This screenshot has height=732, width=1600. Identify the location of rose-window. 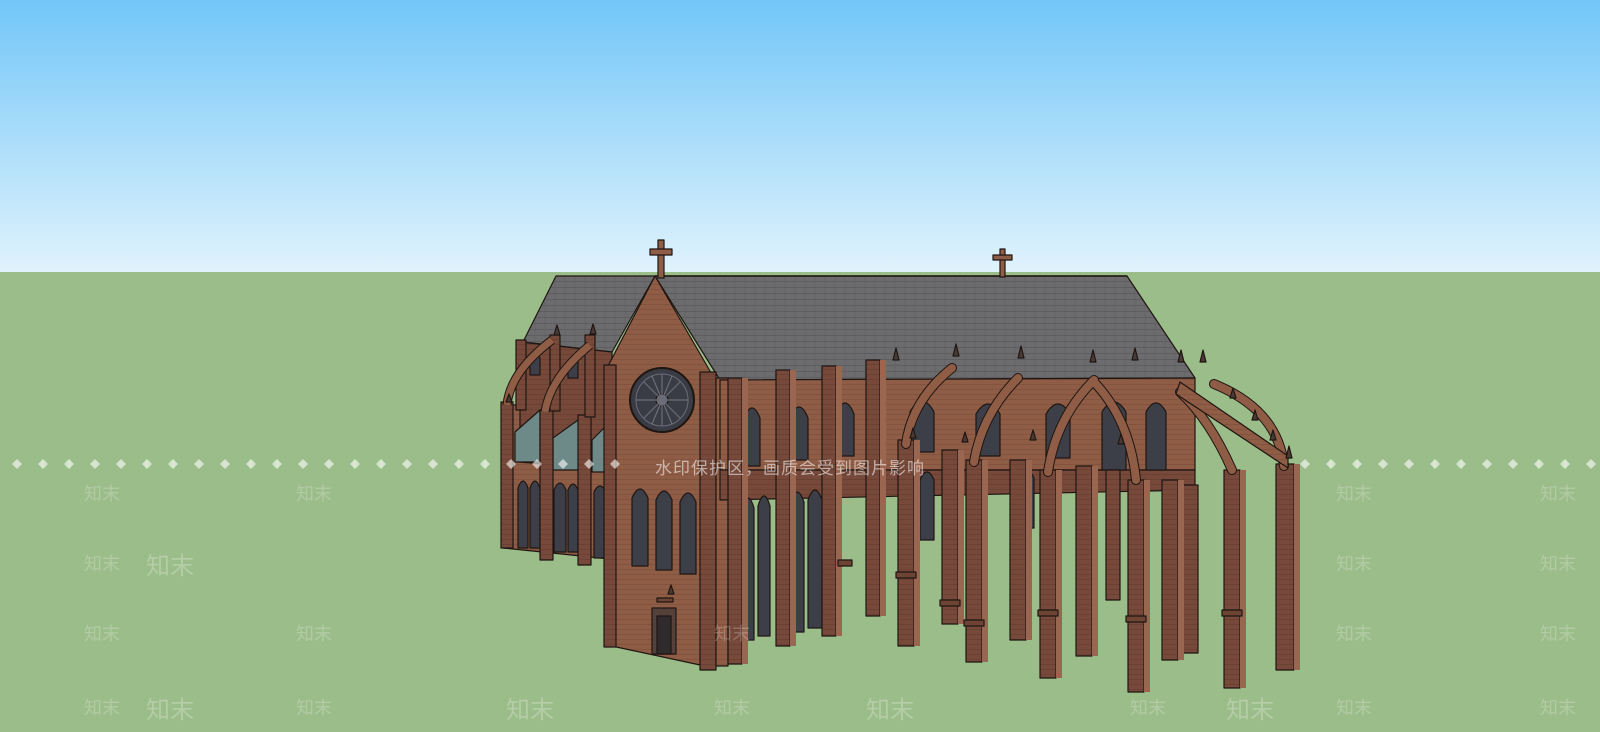
(662, 400).